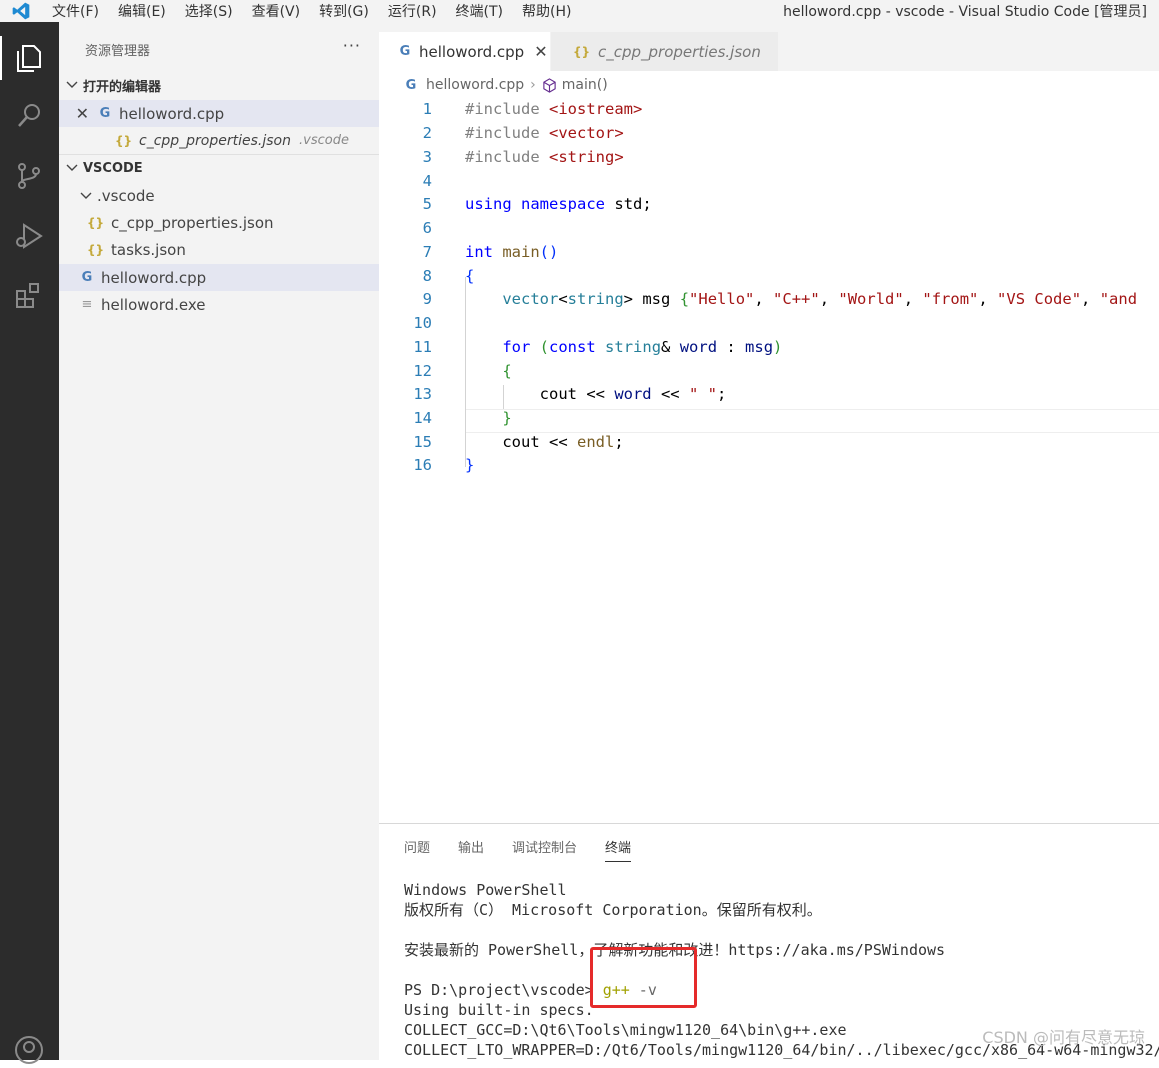  Describe the element at coordinates (544, 849) in the screenshot. I see `tab-debug-console: 调试控制台` at that location.